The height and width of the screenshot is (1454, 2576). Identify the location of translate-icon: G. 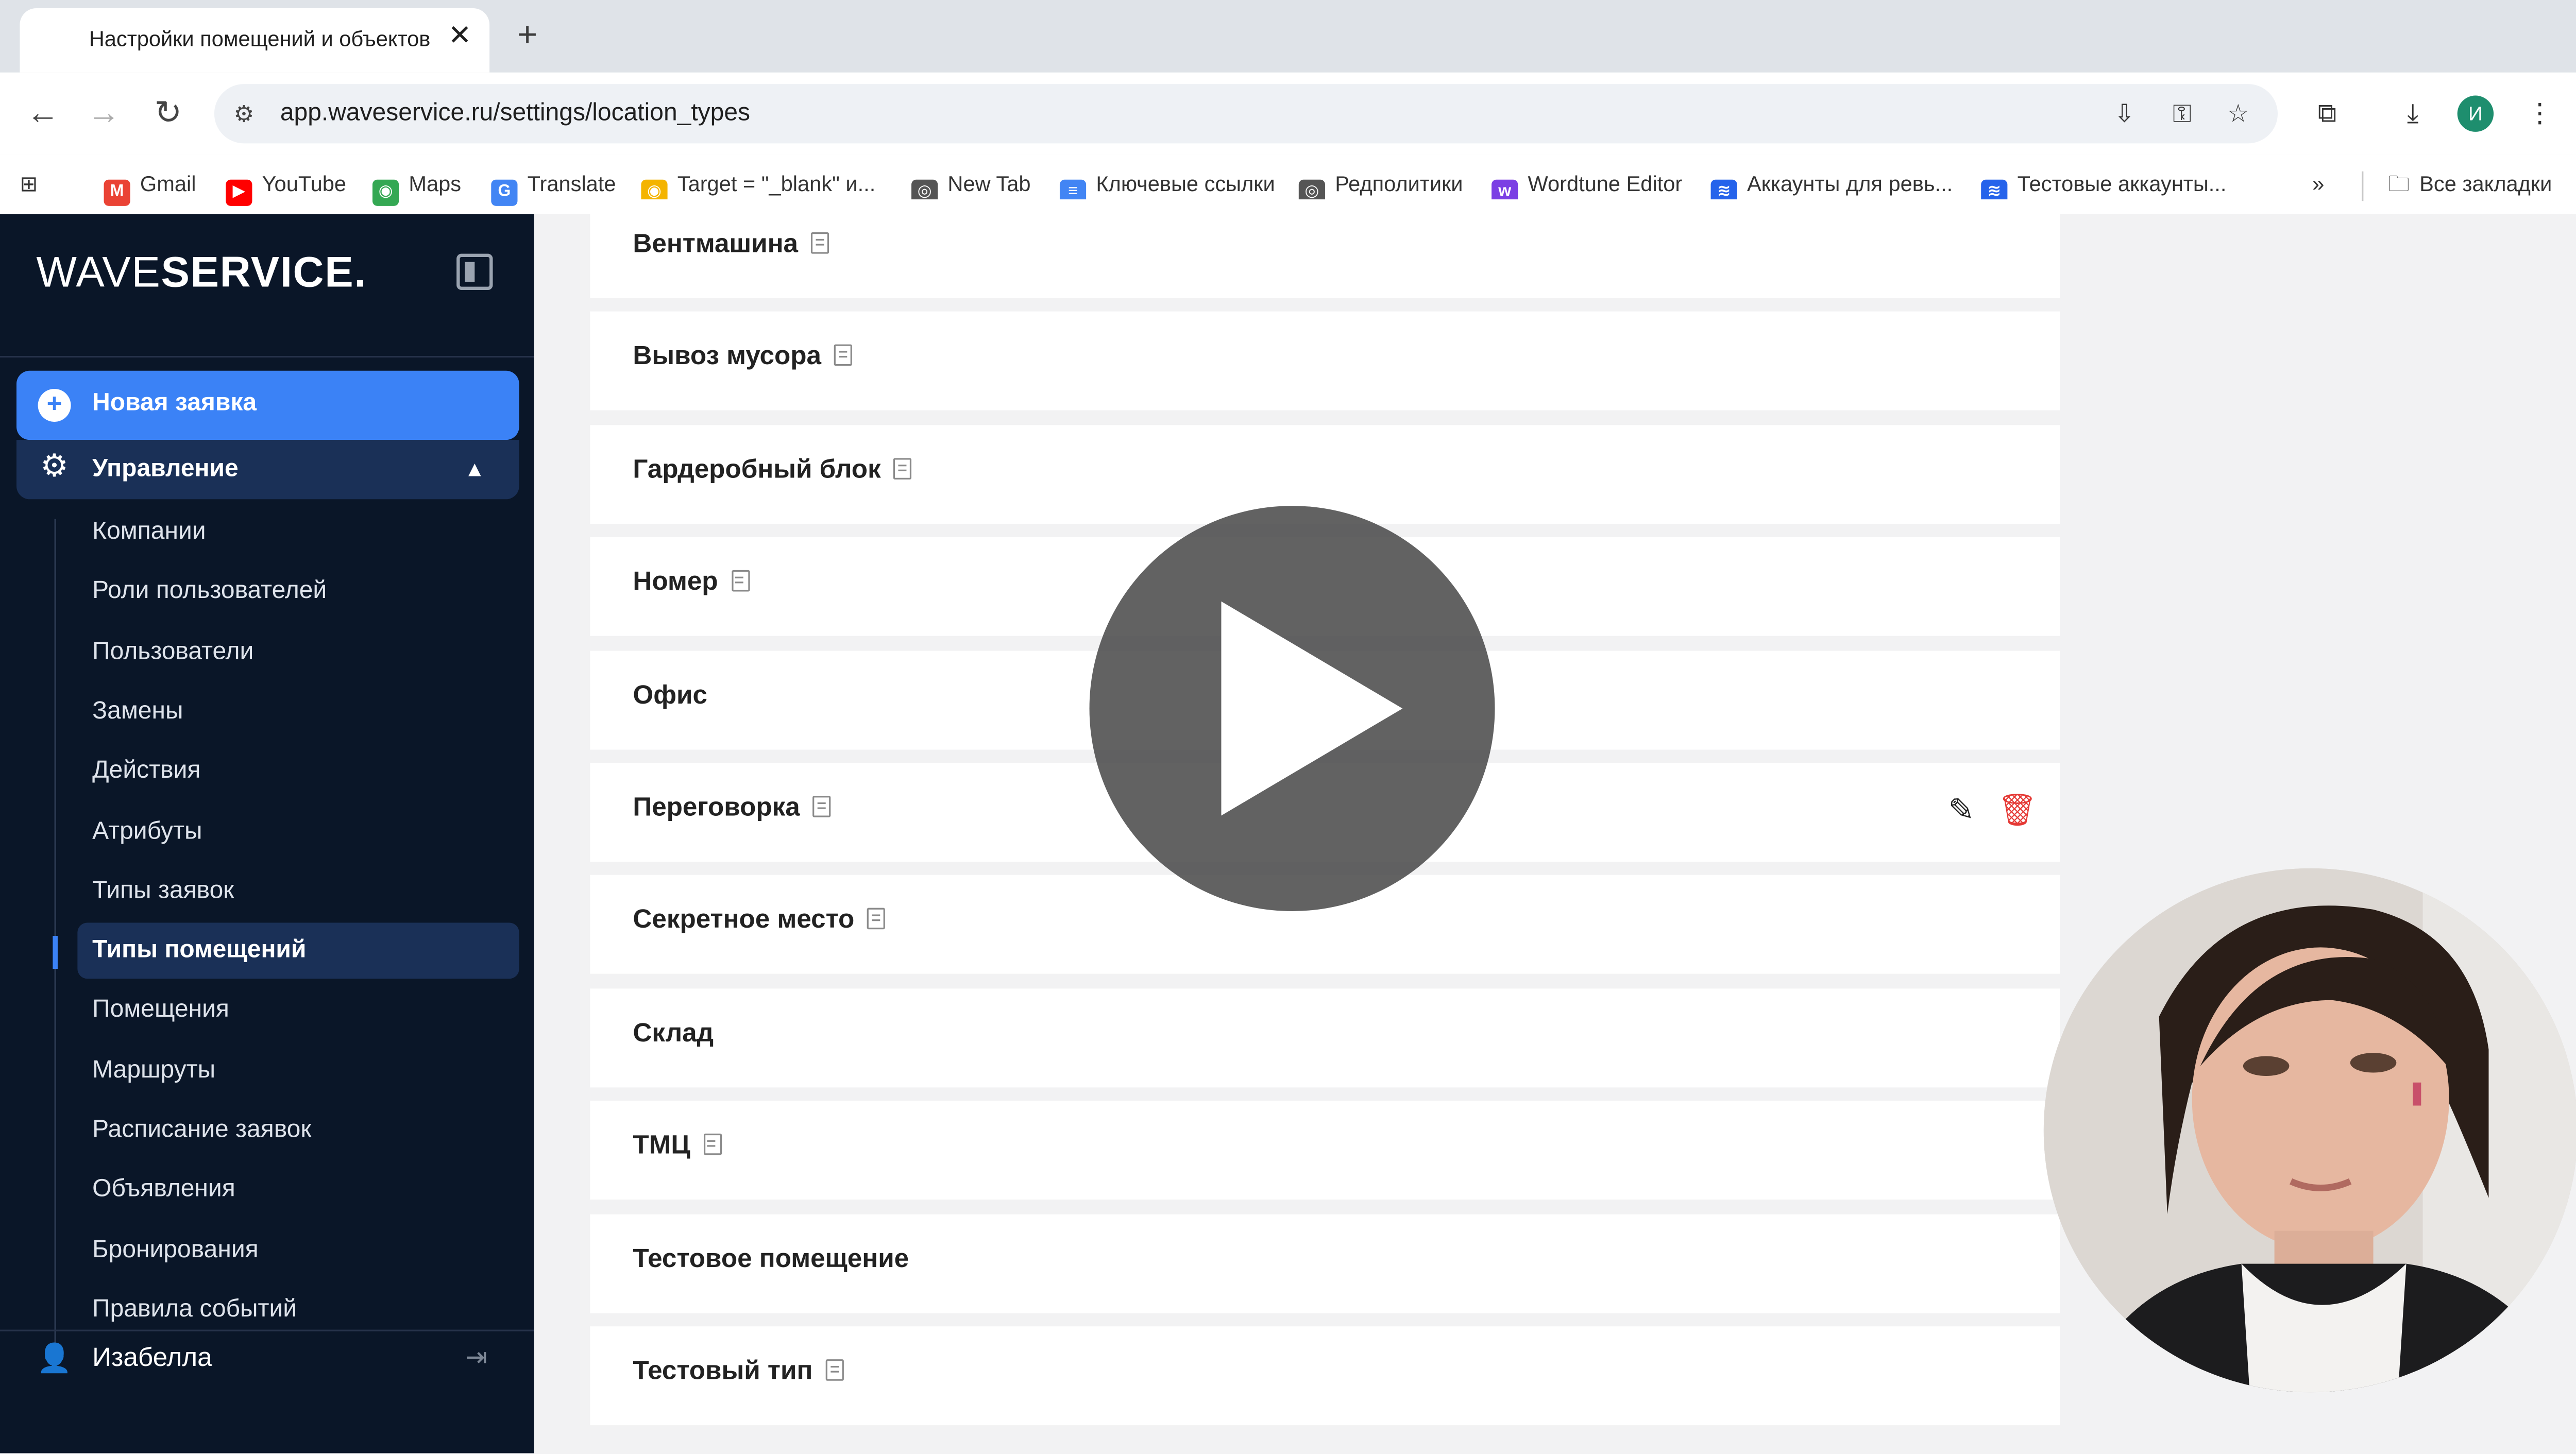
(504, 192).